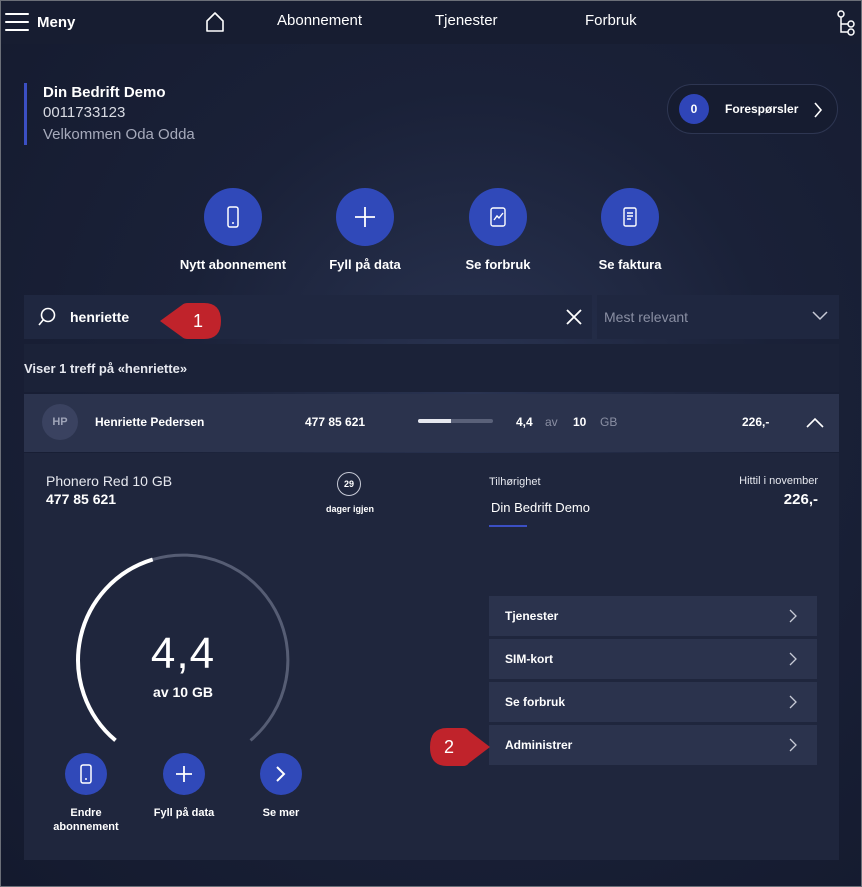 The width and height of the screenshot is (862, 887). What do you see at coordinates (191, 321) in the screenshot?
I see `annotation-callout-1: 1` at bounding box center [191, 321].